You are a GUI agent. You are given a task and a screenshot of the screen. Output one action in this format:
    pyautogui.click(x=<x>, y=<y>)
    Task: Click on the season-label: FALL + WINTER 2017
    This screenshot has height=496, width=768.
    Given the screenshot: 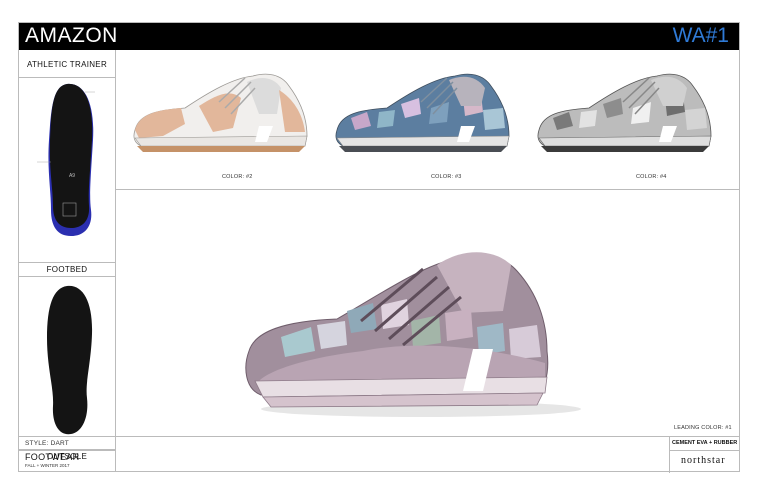 What is the action you would take?
    pyautogui.click(x=47, y=465)
    